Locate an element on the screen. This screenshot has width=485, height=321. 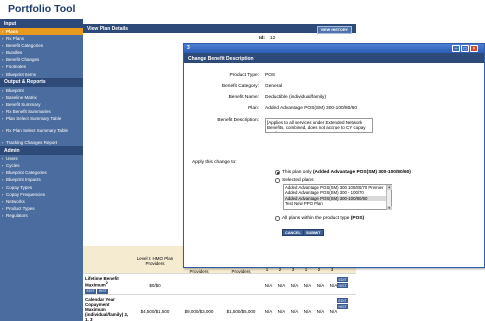
sidebar-item-baseline-matrix: › Baseline Matrix is located at coordinates (41, 97).